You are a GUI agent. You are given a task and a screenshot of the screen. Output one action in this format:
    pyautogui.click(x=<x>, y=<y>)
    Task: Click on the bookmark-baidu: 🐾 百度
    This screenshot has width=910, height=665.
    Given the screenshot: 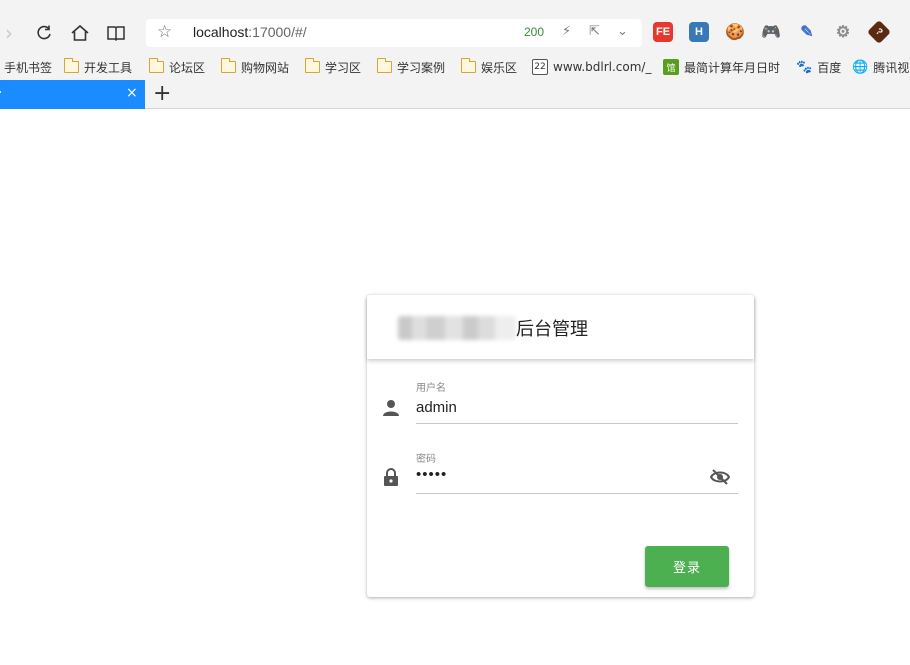 What is the action you would take?
    pyautogui.click(x=818, y=67)
    